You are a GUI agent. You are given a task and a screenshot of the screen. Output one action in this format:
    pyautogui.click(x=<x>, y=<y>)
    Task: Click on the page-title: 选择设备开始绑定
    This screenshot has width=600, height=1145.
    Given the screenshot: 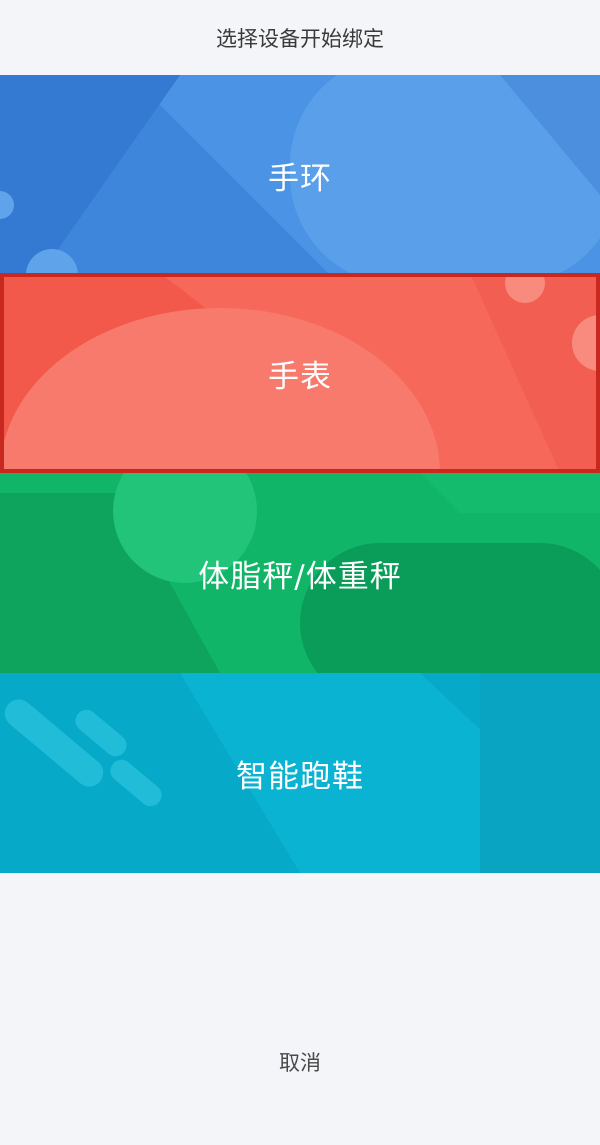 What is the action you would take?
    pyautogui.click(x=300, y=38)
    